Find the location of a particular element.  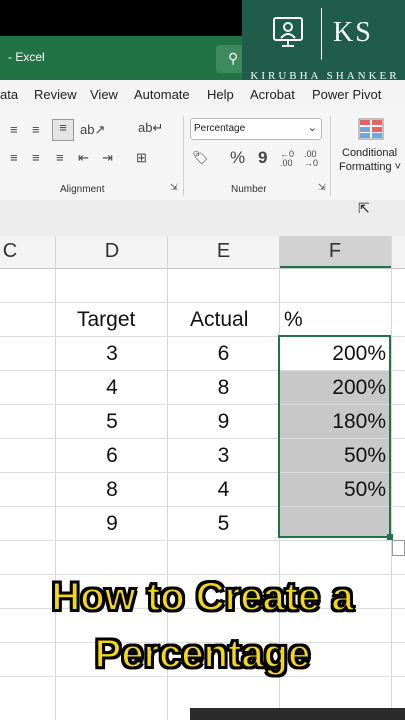

cell-target: 5 is located at coordinates (112, 422).